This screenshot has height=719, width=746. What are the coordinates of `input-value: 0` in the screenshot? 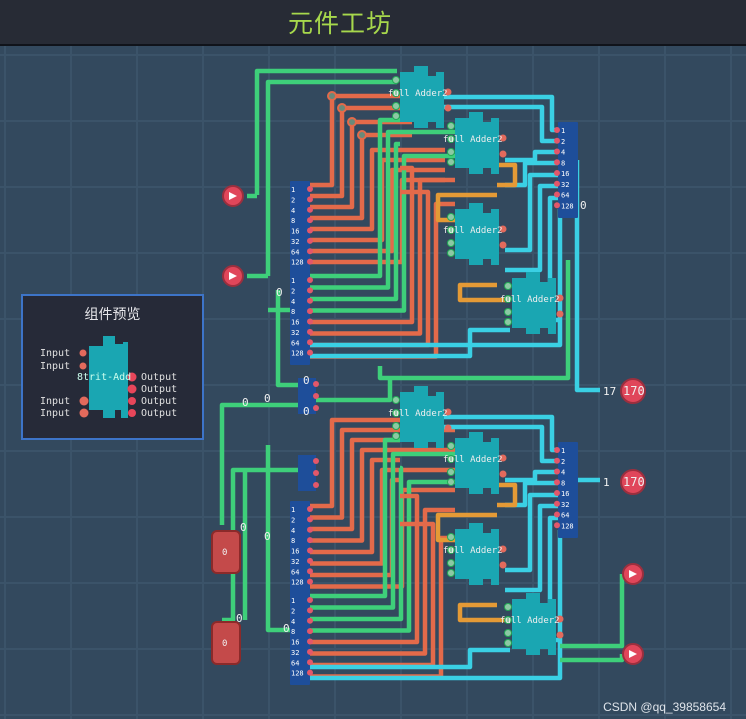 It's located at (224, 644).